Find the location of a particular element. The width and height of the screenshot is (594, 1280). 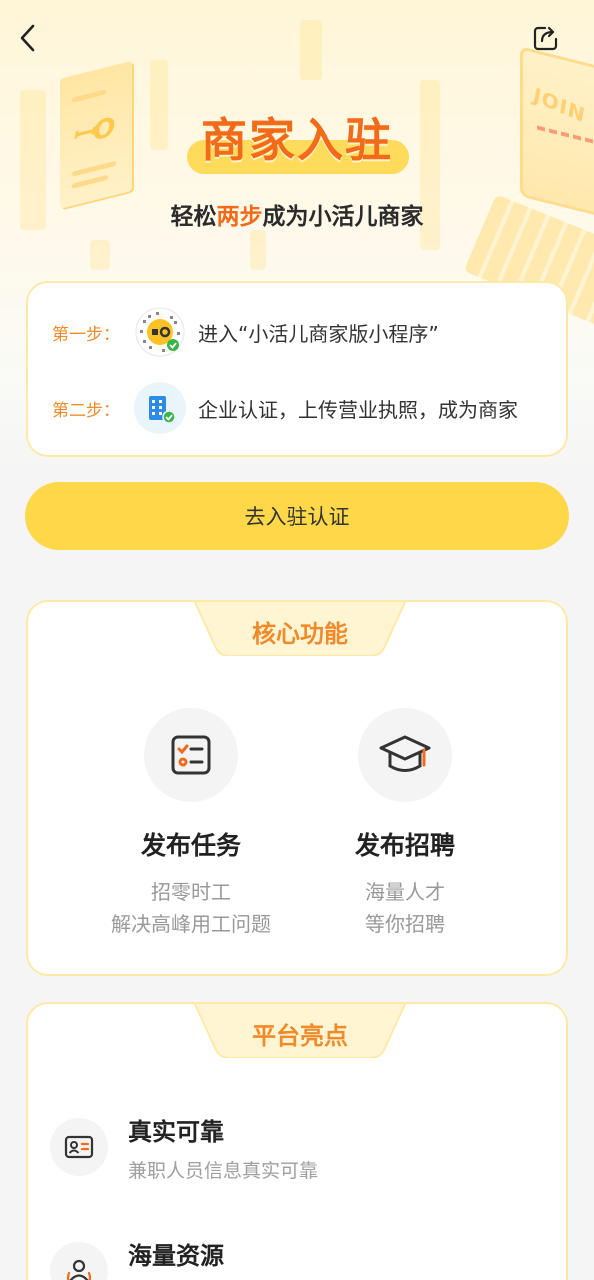

graduation-cap-graphic is located at coordinates (405, 753).